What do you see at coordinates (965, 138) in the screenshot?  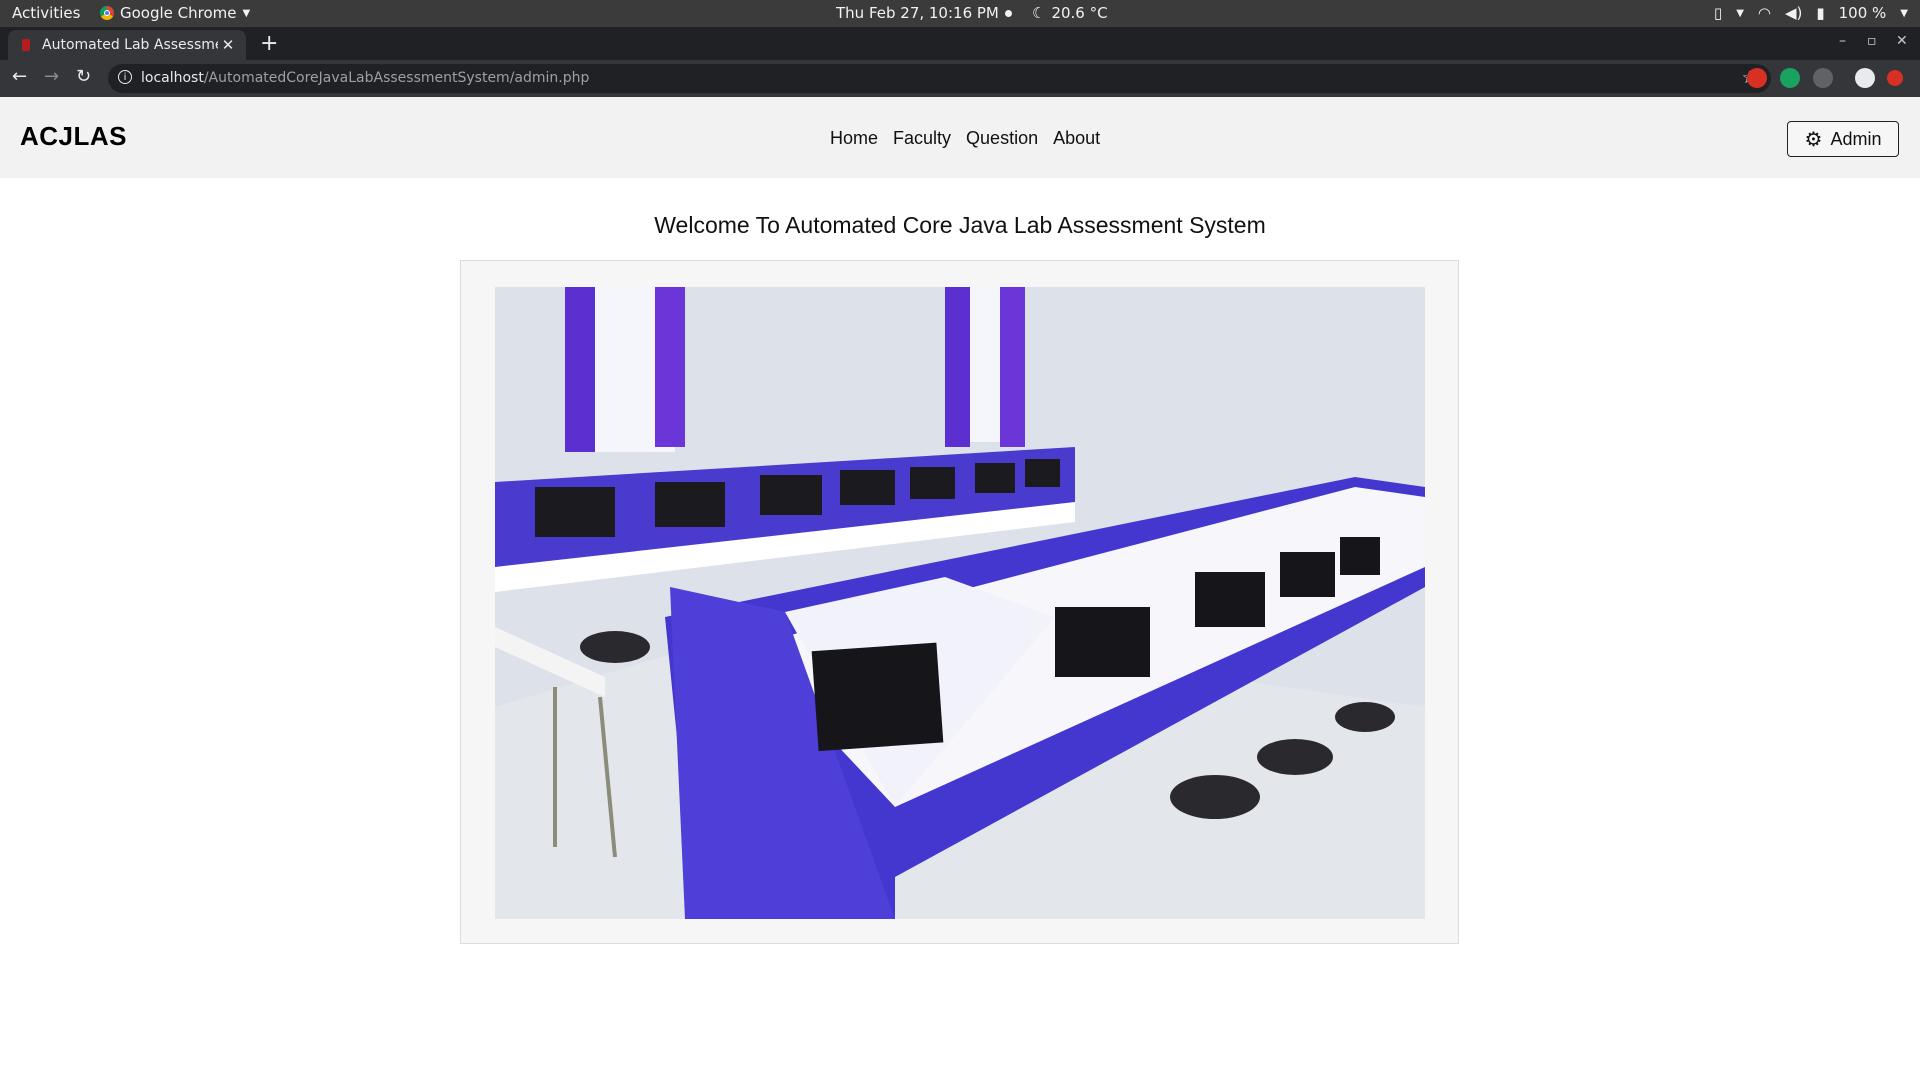 I see `nav-links: Home Faculty Question About` at bounding box center [965, 138].